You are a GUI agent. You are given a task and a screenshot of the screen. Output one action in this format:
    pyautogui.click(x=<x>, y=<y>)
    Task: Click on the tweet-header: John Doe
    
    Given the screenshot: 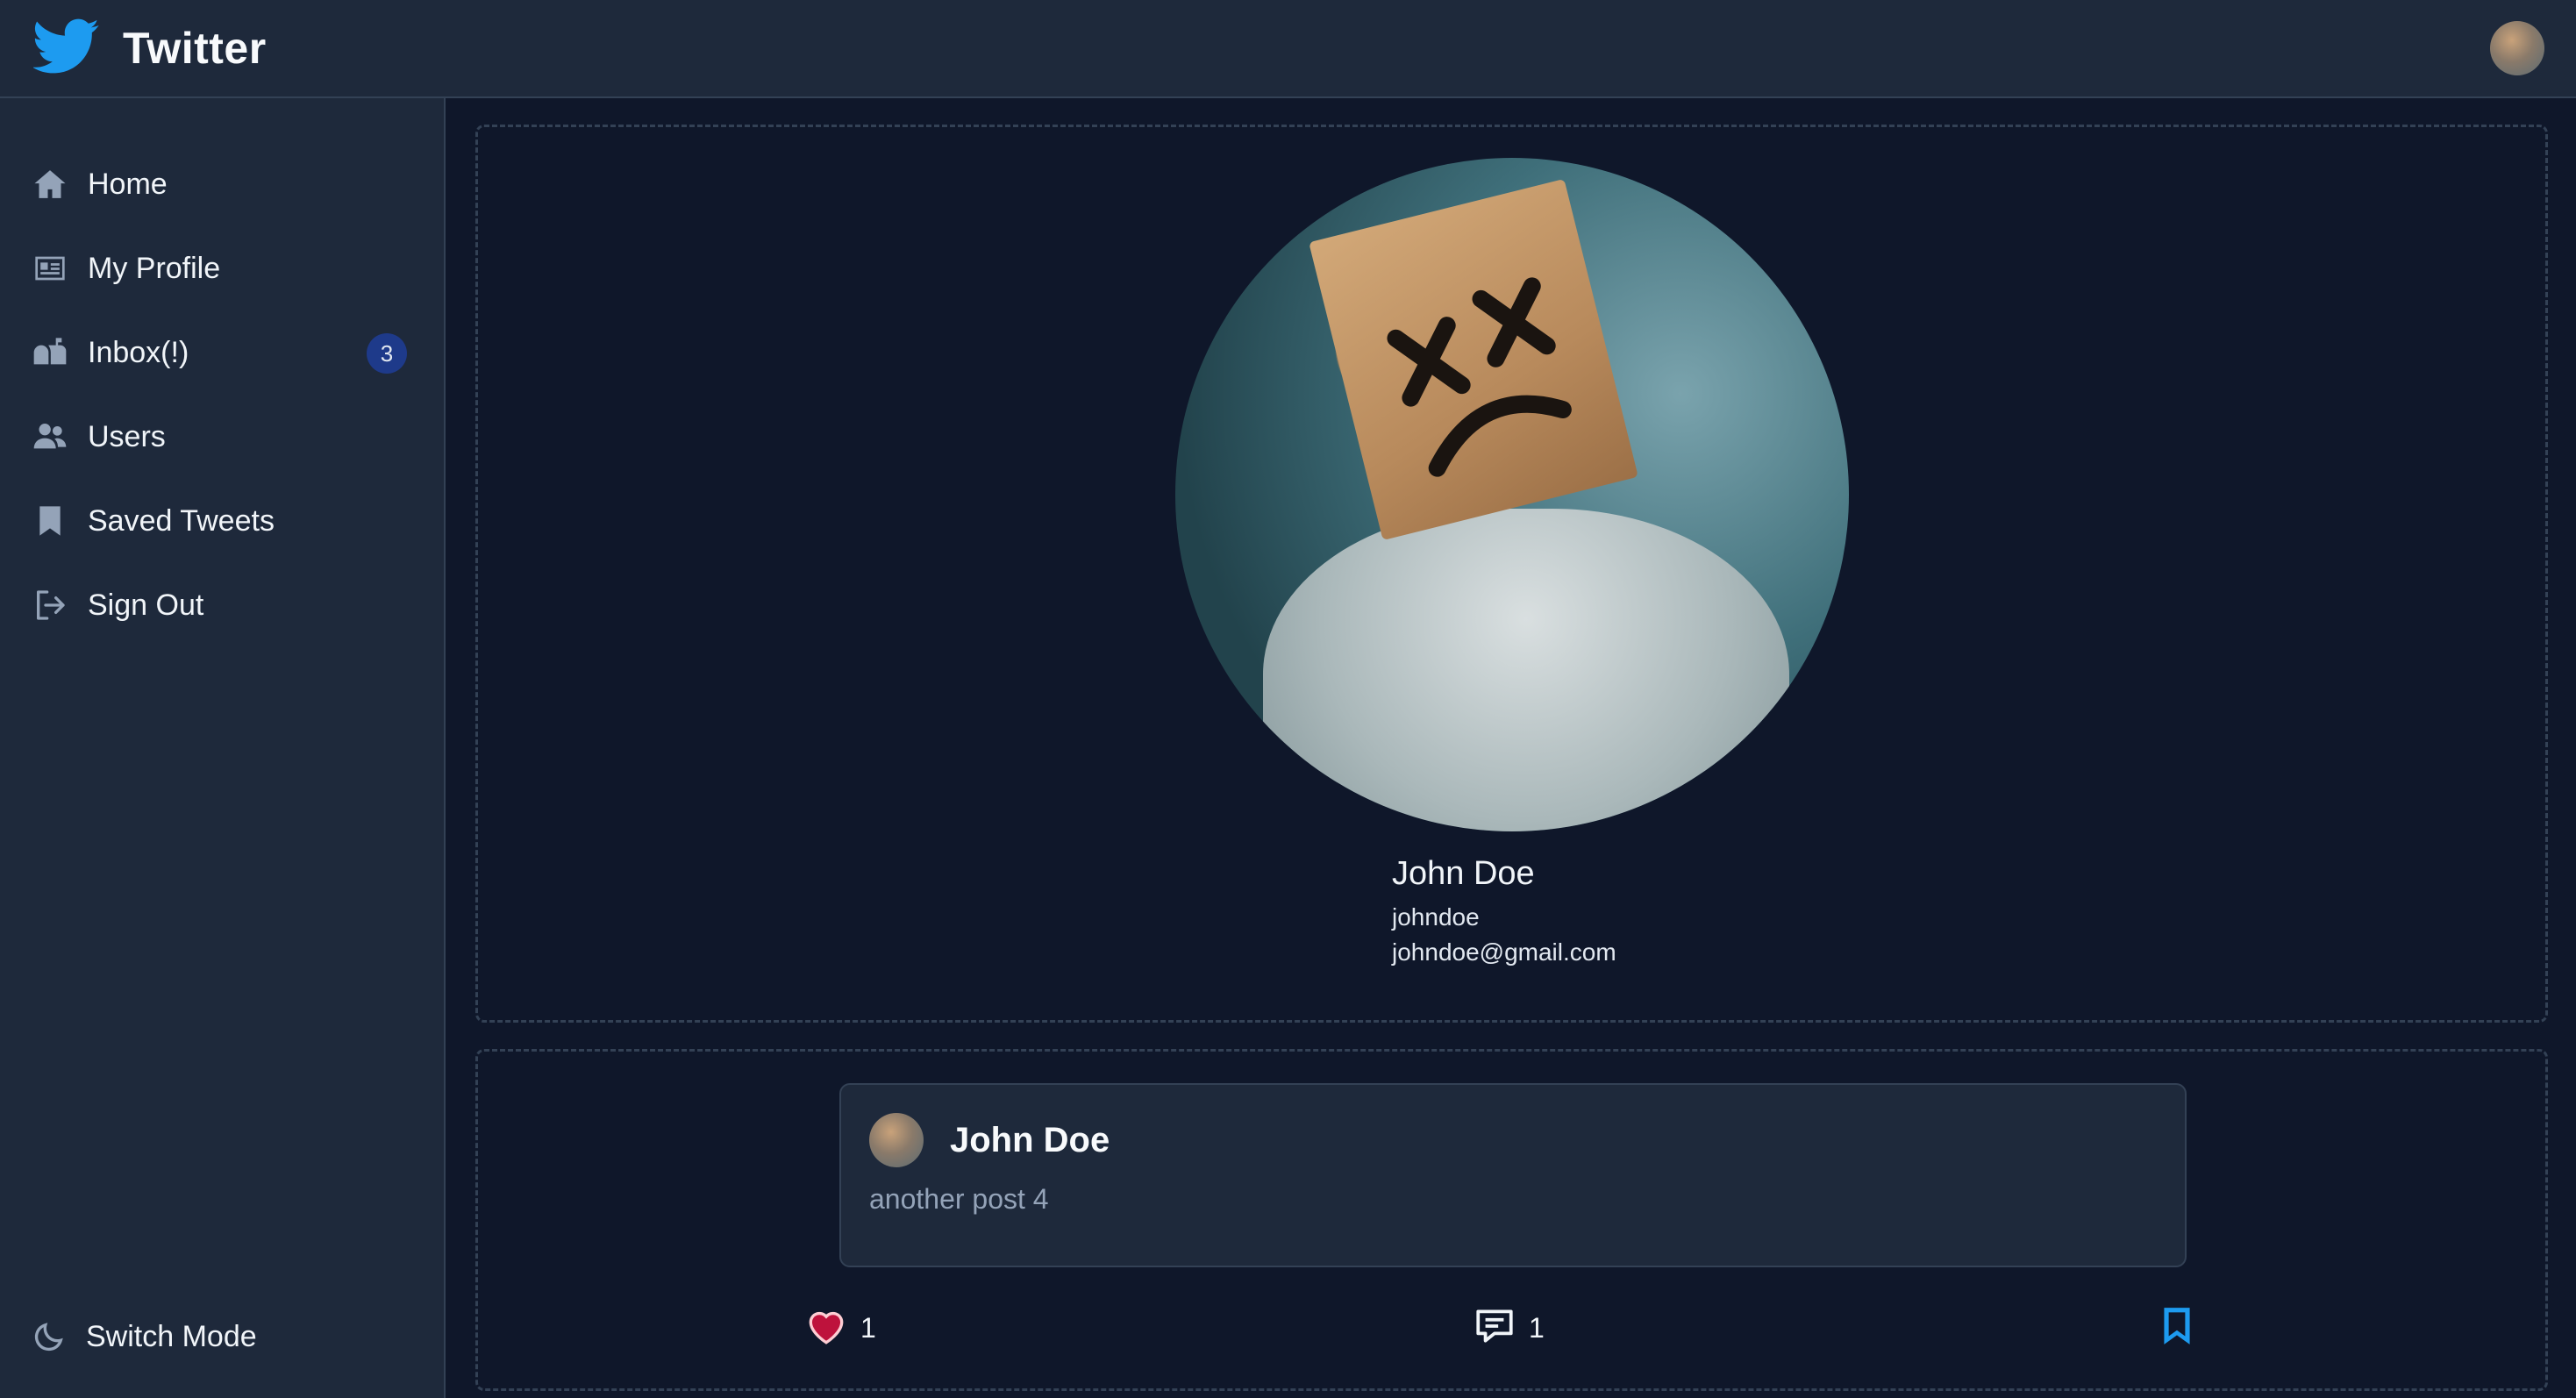 What is the action you would take?
    pyautogui.click(x=1513, y=1140)
    